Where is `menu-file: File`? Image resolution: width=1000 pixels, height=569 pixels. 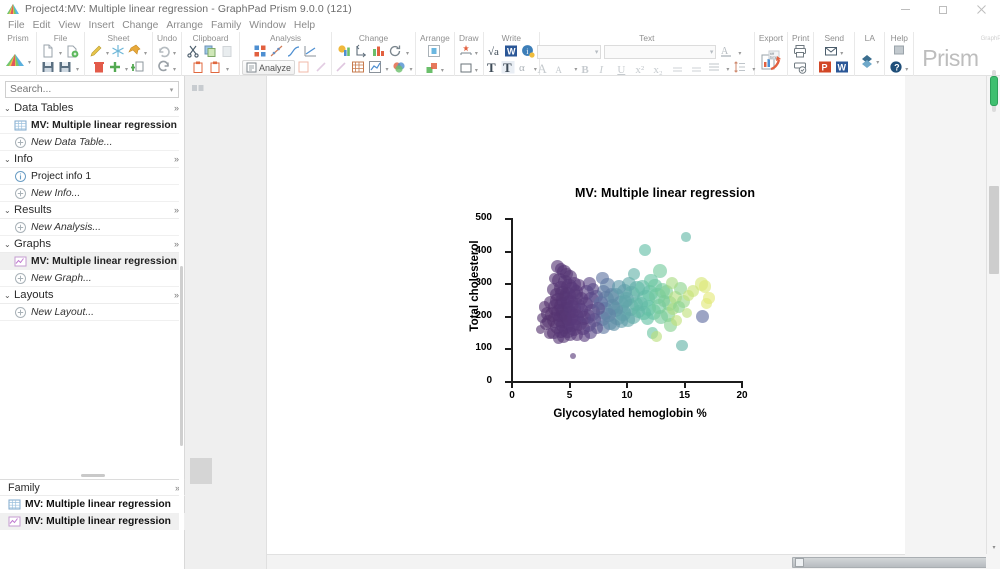 menu-file: File is located at coordinates (16, 25).